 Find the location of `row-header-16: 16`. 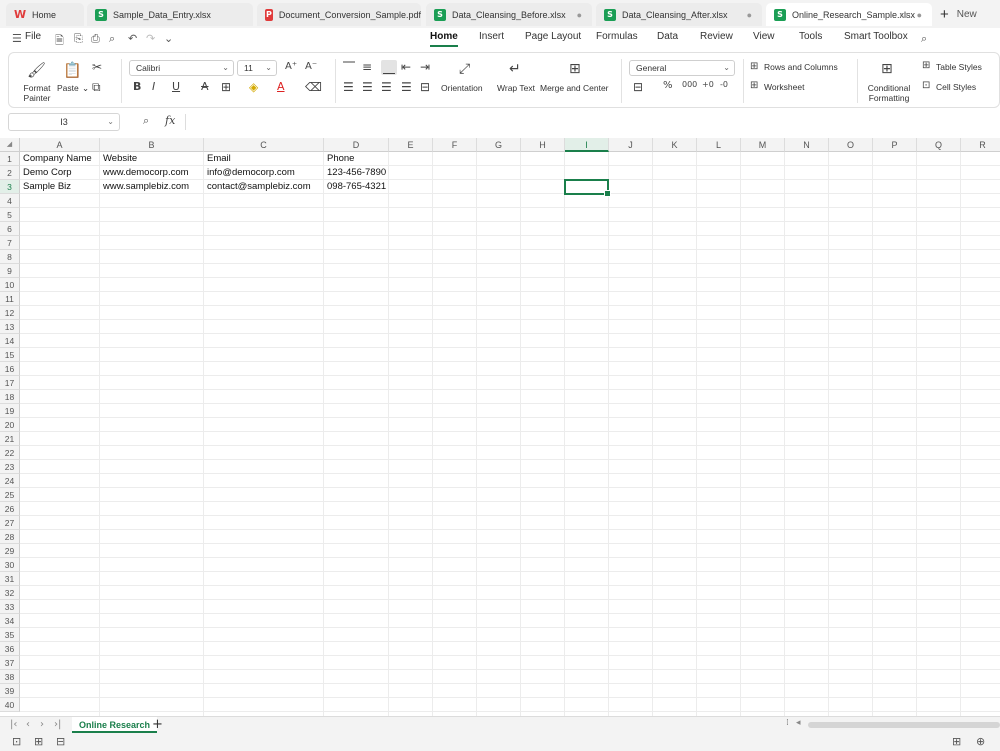

row-header-16: 16 is located at coordinates (10, 369).